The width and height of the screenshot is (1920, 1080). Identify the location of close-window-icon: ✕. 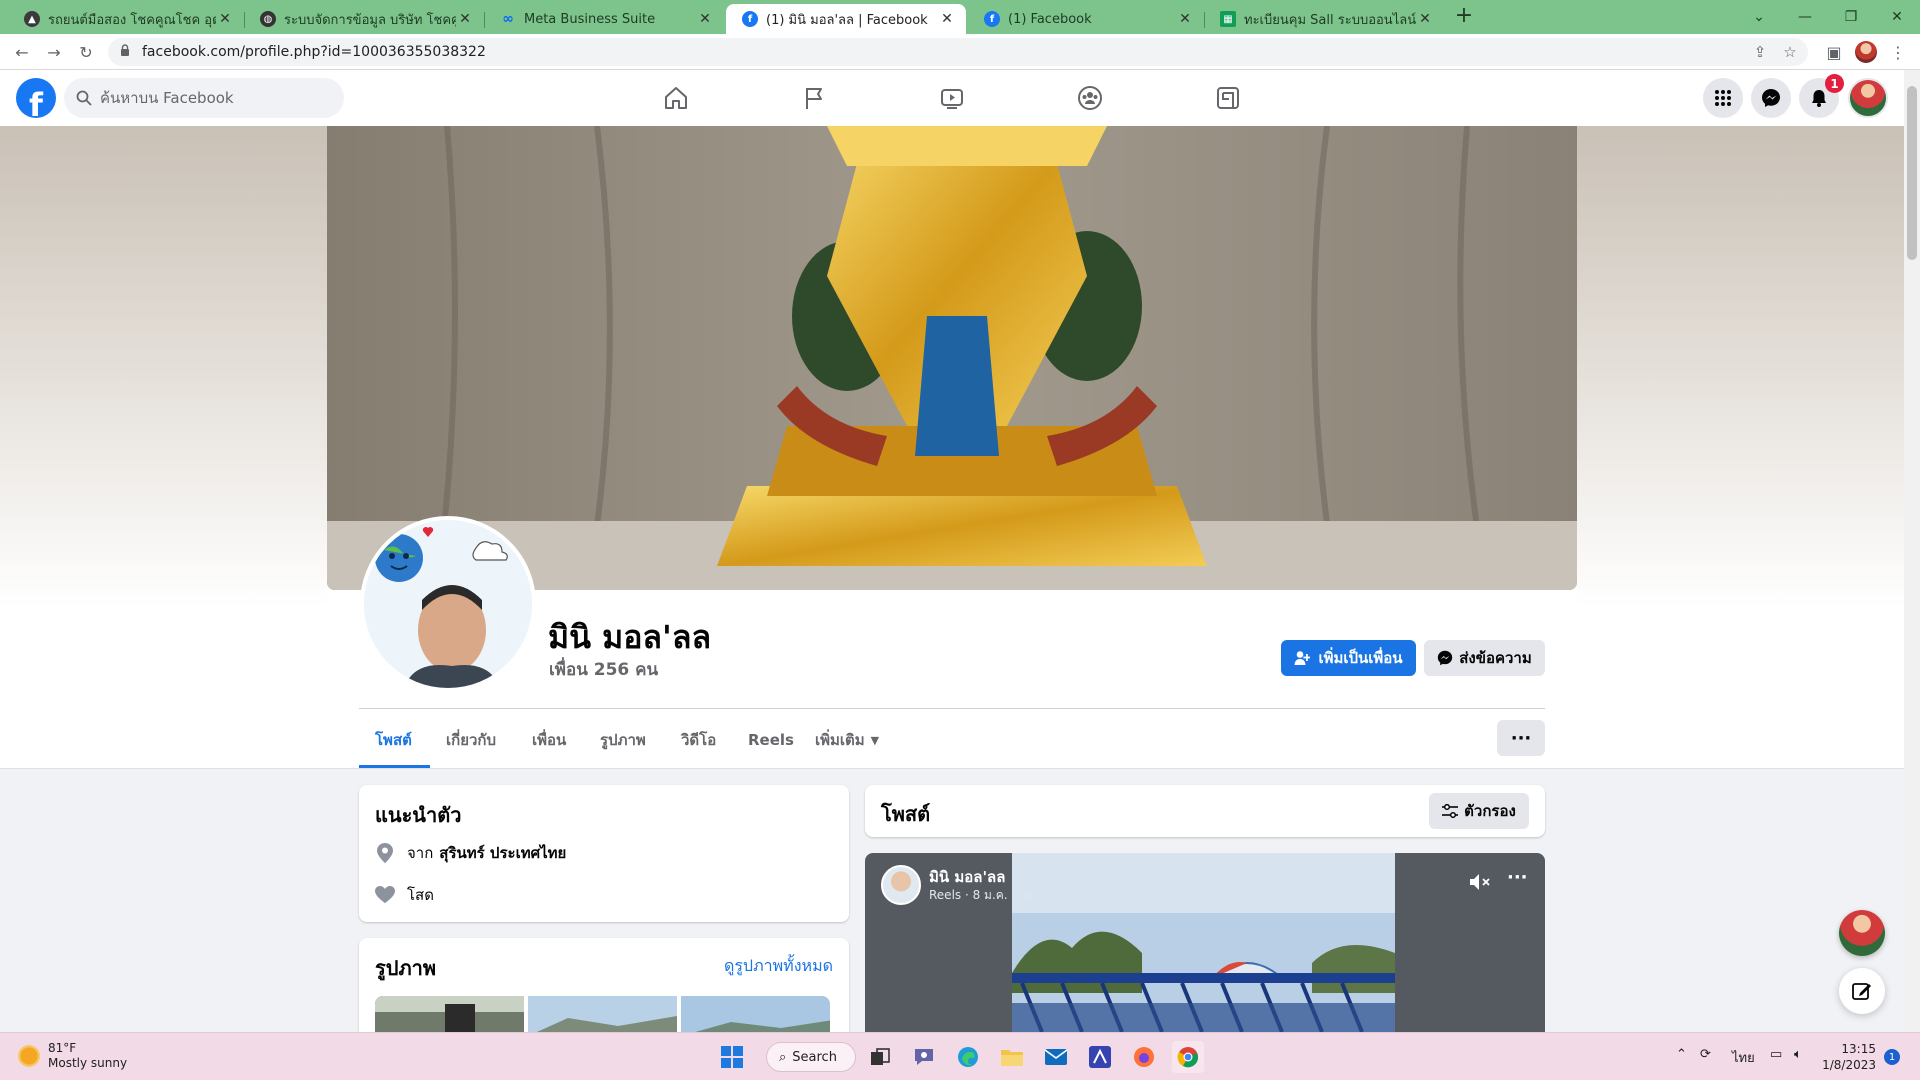
(1897, 17).